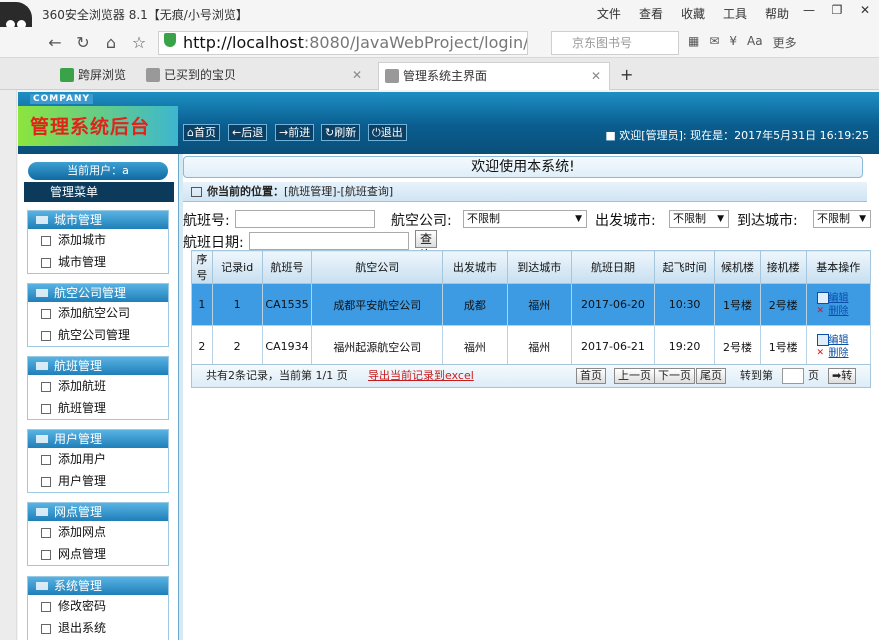  Describe the element at coordinates (98, 481) in the screenshot. I see `sidebar-item-user-manage: 用户管理` at that location.